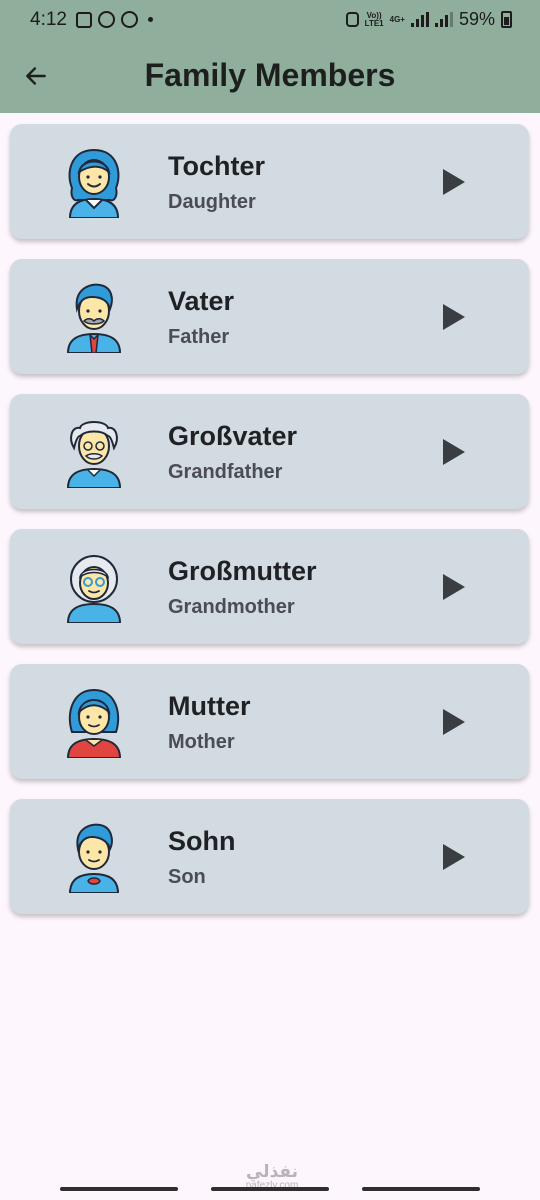 The image size is (540, 1200). What do you see at coordinates (269, 721) in the screenshot?
I see `member-card-mother: Mutter Mother` at bounding box center [269, 721].